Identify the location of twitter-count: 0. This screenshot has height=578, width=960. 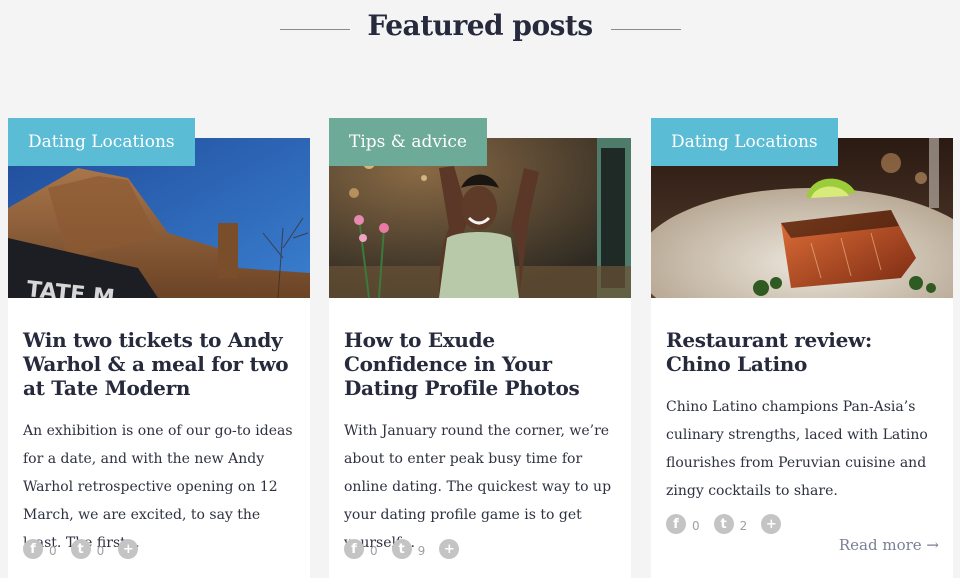
(100, 551).